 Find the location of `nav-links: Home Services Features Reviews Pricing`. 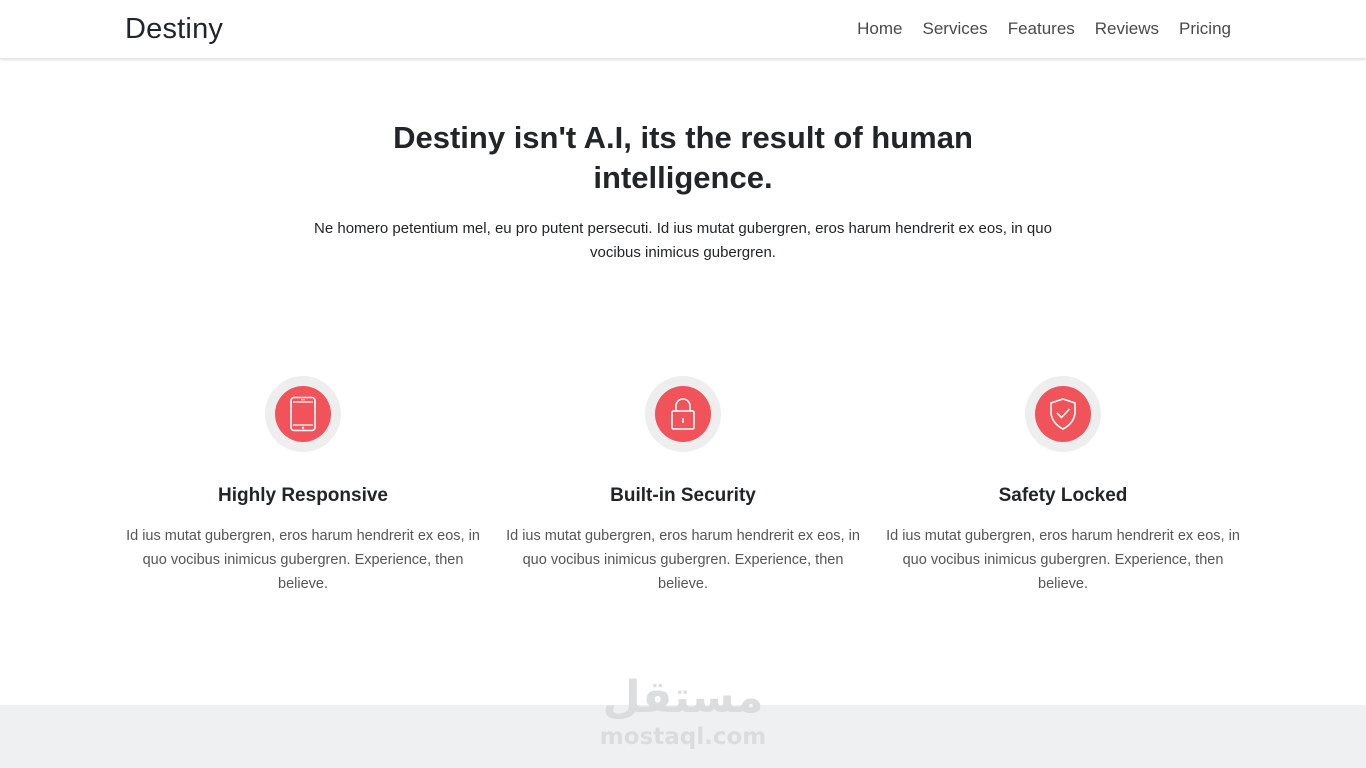

nav-links: Home Services Features Reviews Pricing is located at coordinates (1044, 29).